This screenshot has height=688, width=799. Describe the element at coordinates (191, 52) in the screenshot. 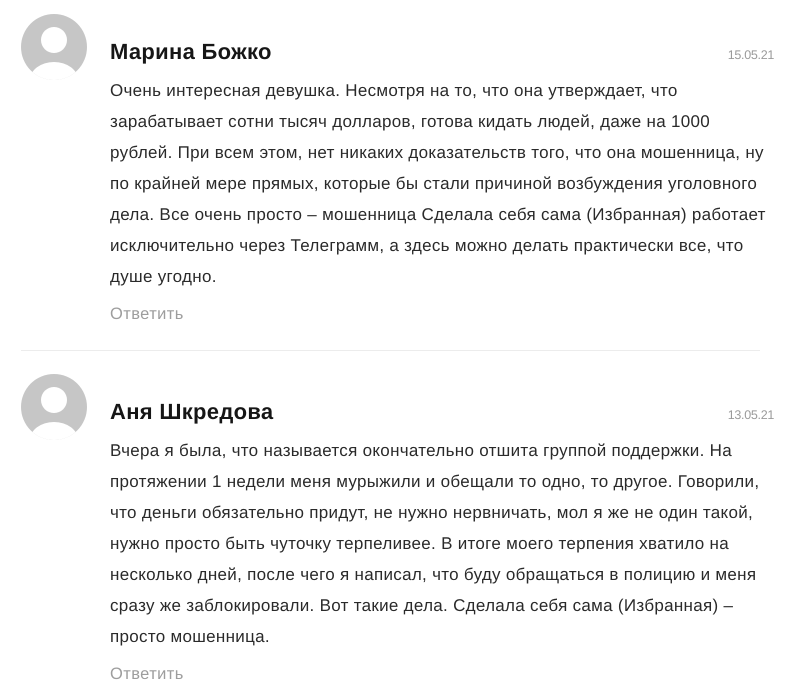

I see `author-name: Марина Божко` at that location.